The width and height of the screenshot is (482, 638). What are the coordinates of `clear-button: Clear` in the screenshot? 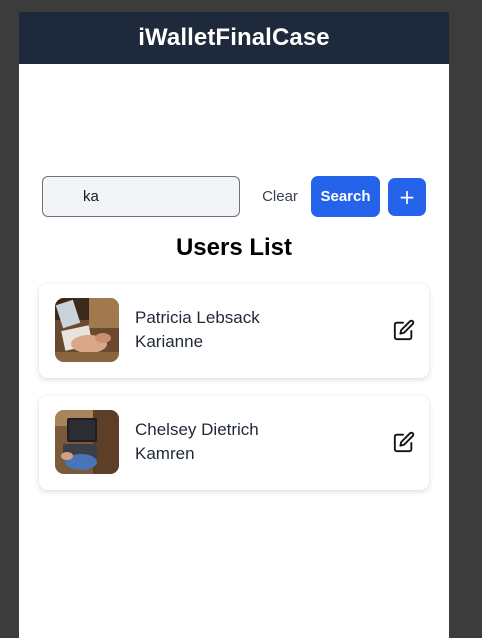 It's located at (280, 196).